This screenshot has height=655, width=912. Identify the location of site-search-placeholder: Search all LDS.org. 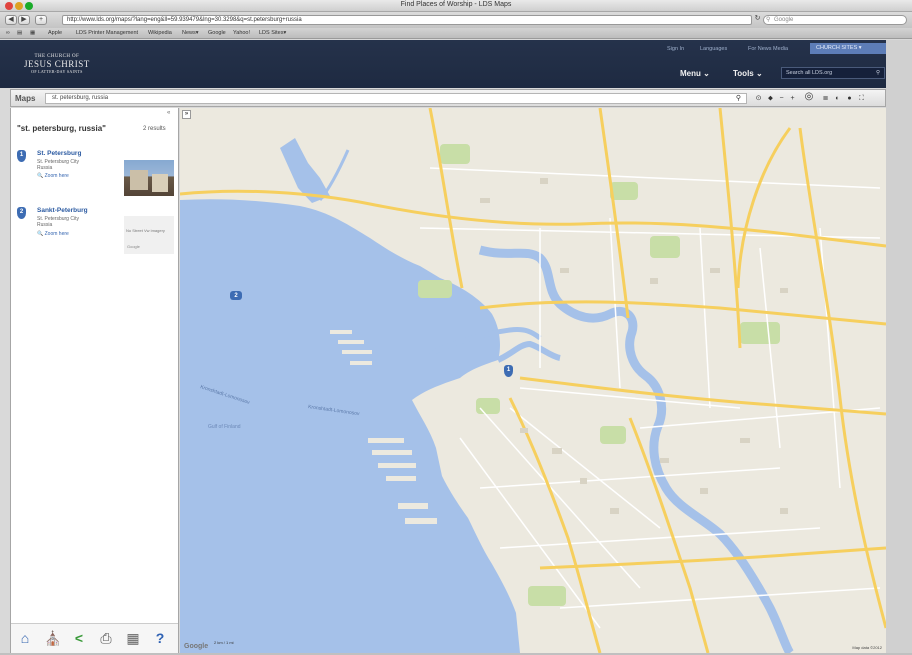
(809, 73).